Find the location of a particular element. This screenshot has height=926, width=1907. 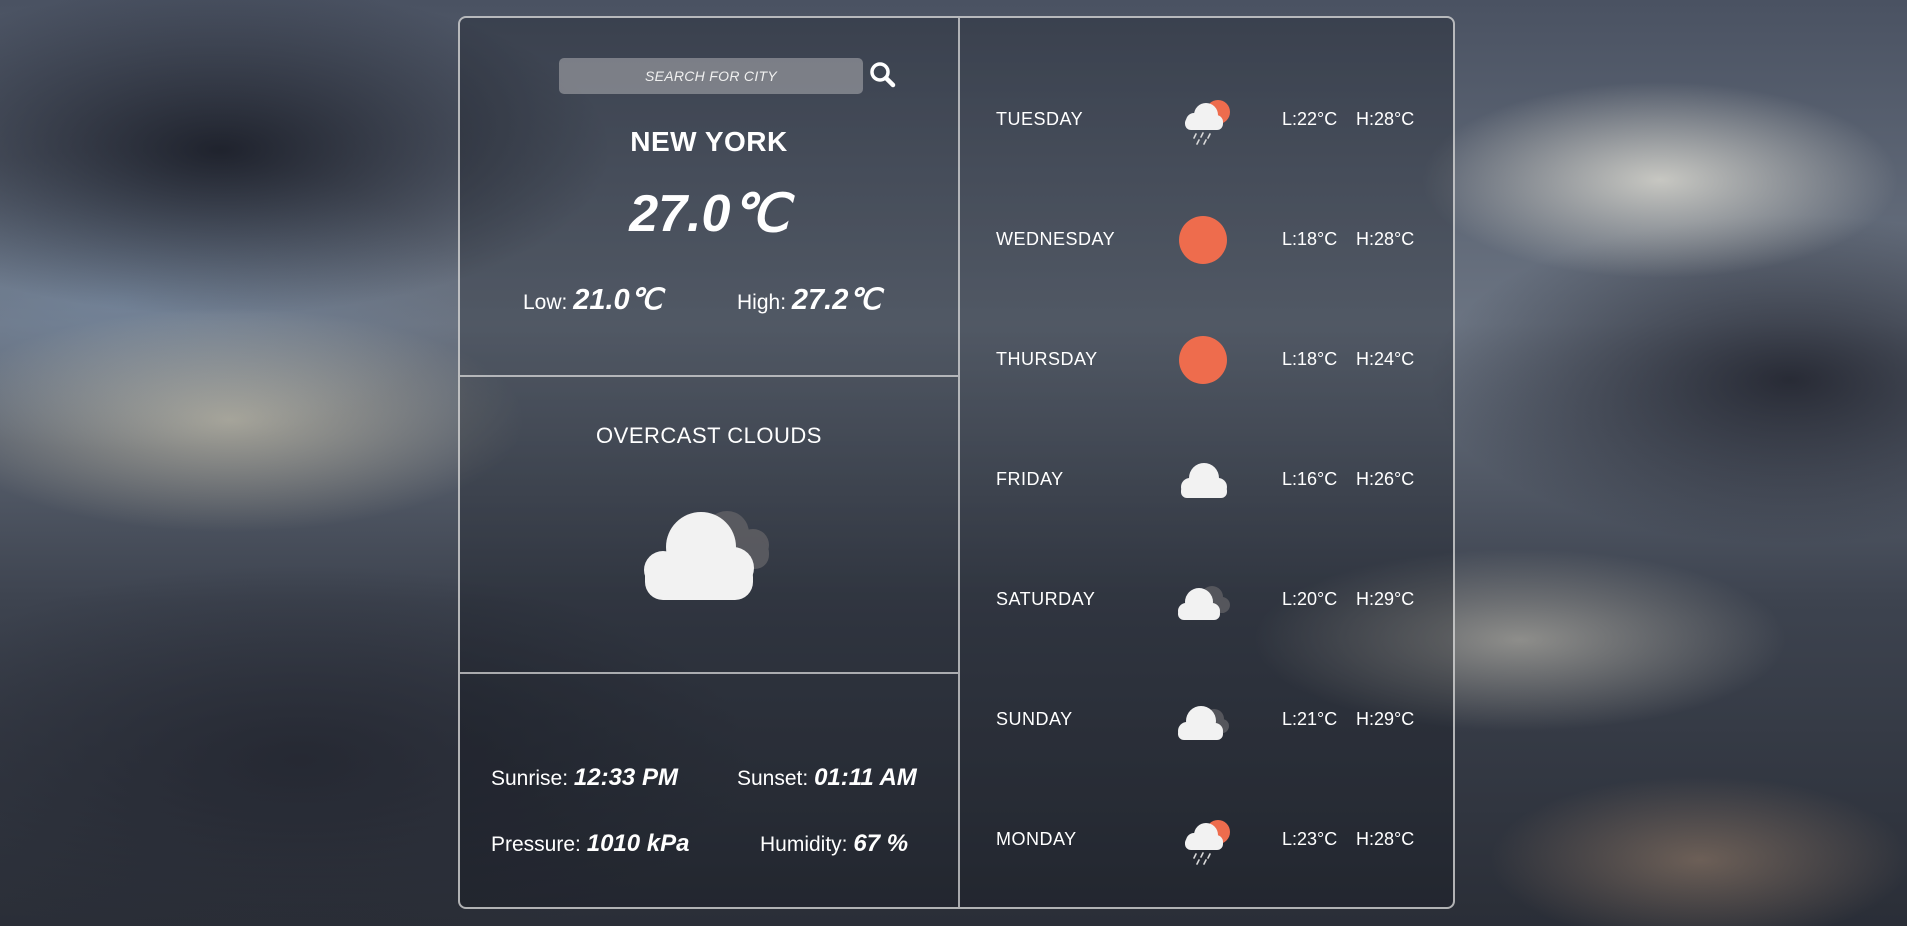

pressure-label: Pressure: is located at coordinates (536, 844).